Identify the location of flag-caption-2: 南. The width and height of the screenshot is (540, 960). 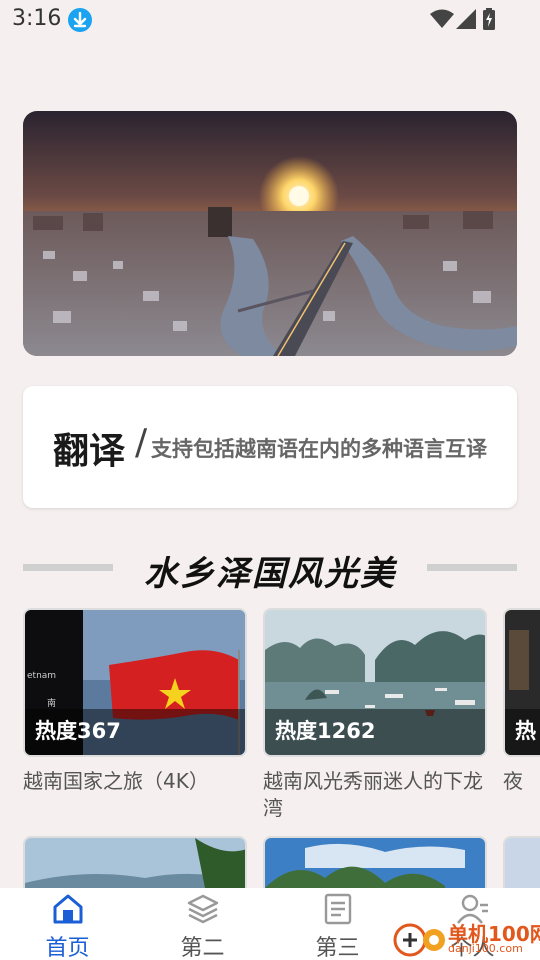
(51, 703).